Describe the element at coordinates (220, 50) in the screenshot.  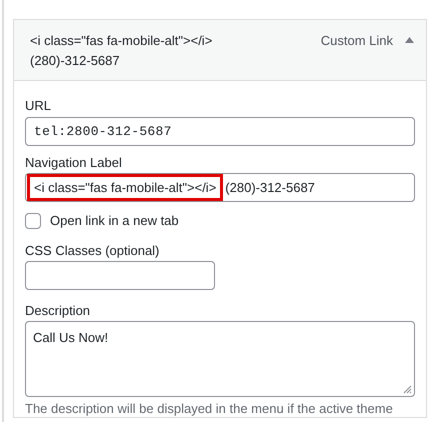
I see `menu-item-header: <i class="fas fa-mobile-alt"></i> (280)-312-5687 Custom Link` at that location.